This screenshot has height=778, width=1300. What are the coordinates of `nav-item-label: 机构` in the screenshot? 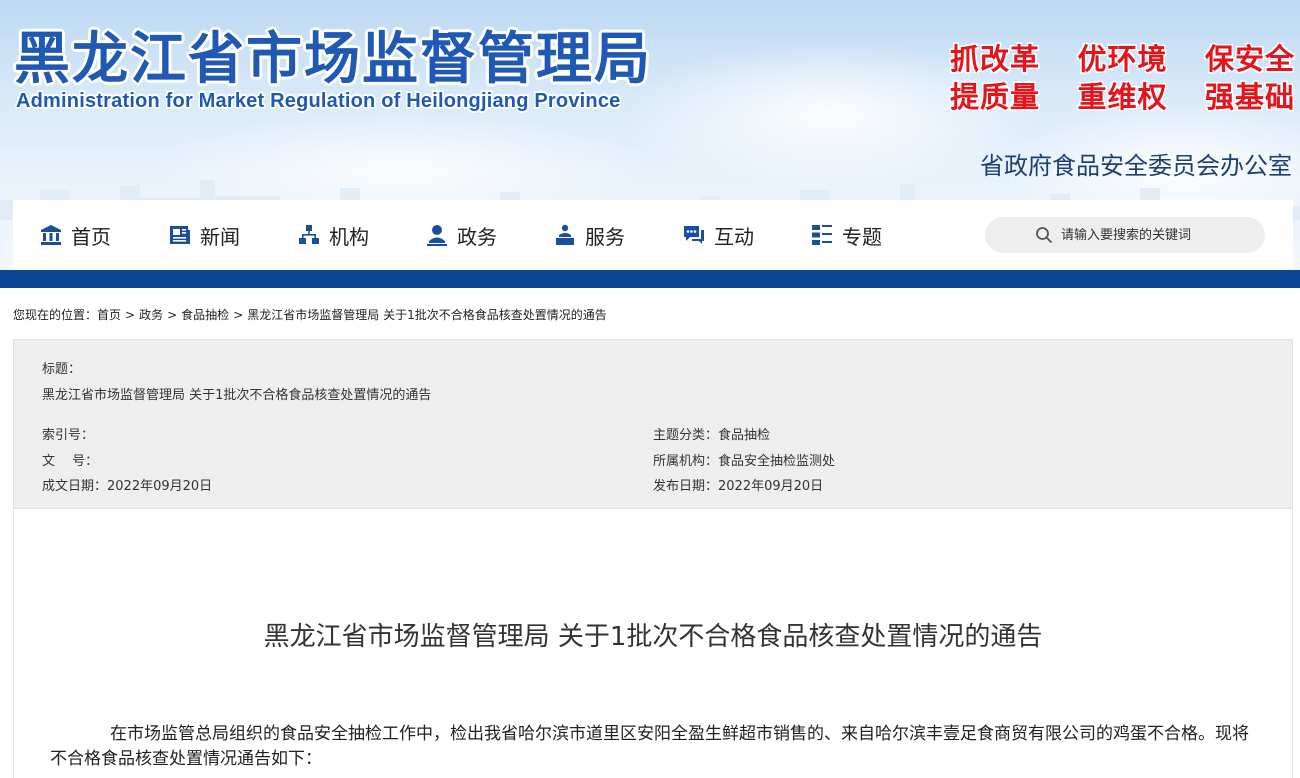 It's located at (349, 236).